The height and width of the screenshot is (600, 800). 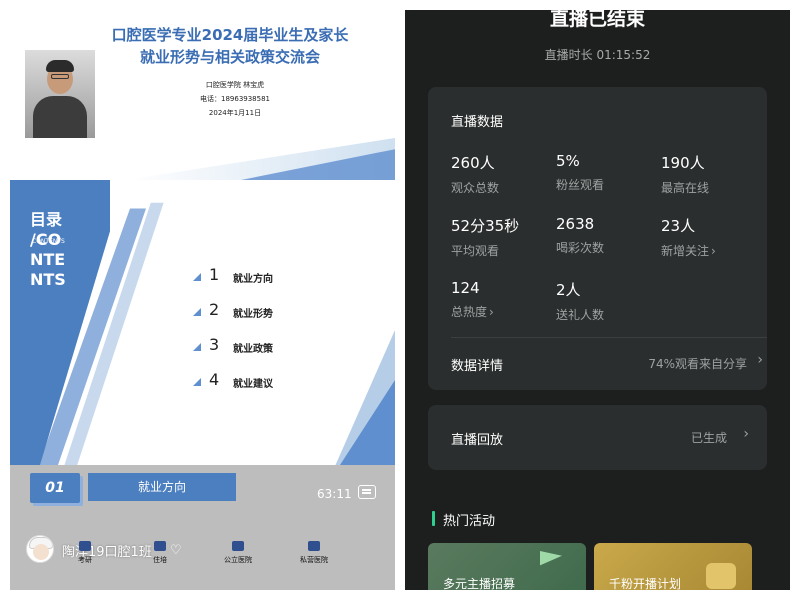 I want to click on stat-new-followers: 23人 新增关注 ›, so click(x=713, y=237).